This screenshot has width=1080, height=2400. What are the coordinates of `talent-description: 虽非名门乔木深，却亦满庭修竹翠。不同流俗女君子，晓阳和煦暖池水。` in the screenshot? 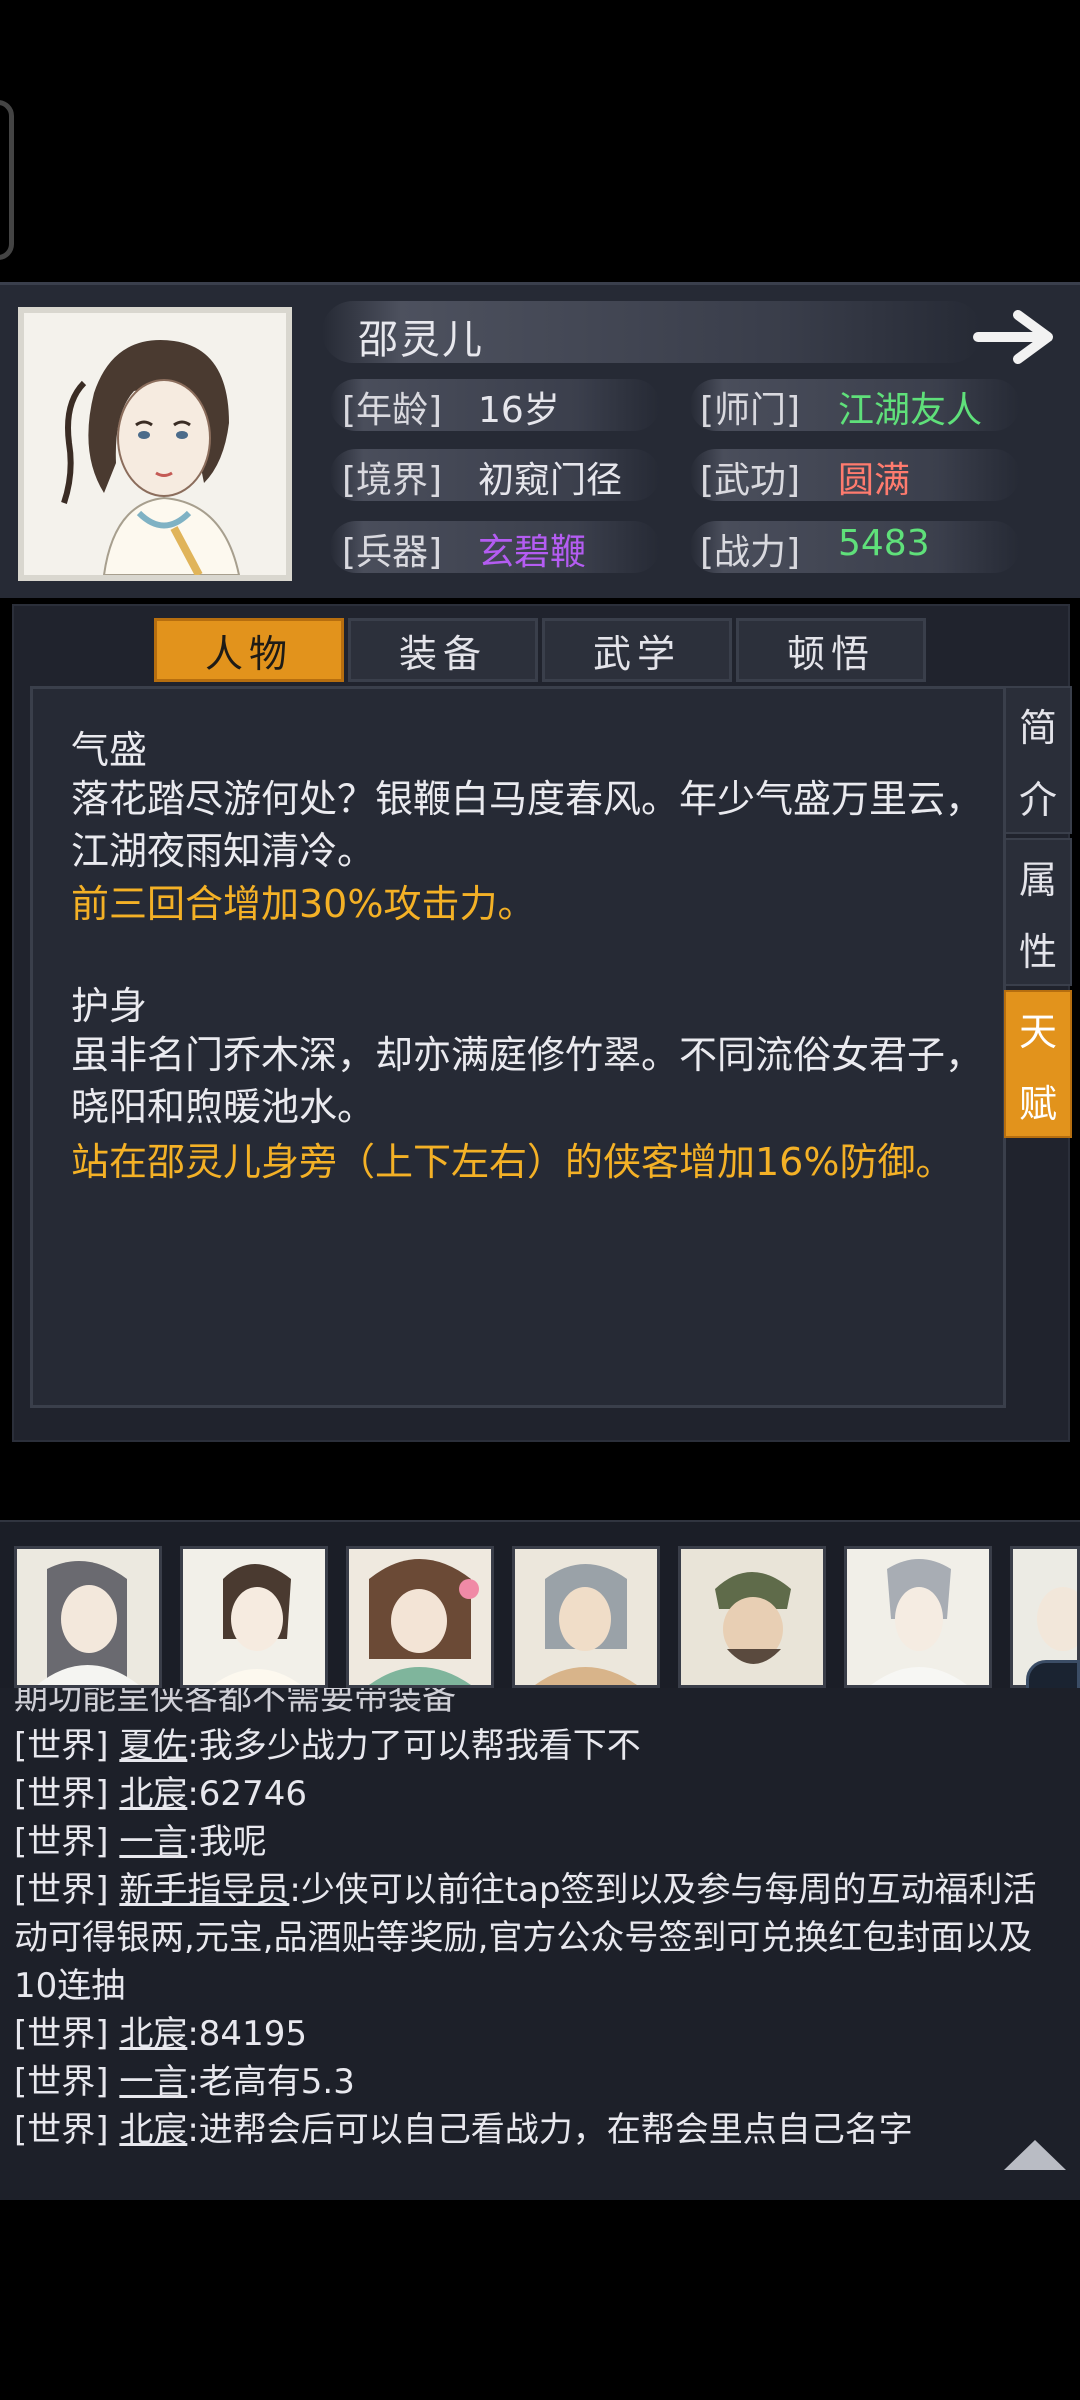 It's located at (527, 1081).